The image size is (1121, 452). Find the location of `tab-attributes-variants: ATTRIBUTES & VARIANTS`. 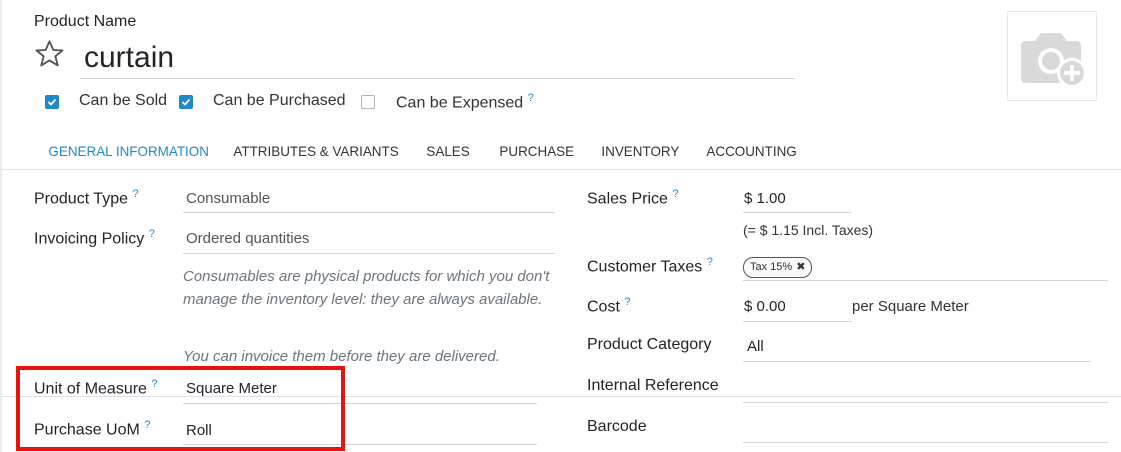

tab-attributes-variants: ATTRIBUTES & VARIANTS is located at coordinates (316, 151).